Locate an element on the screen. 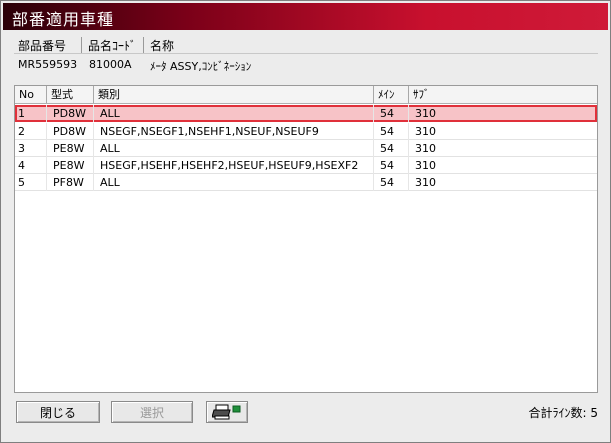 The height and width of the screenshot is (443, 611). close-button: 閉じる is located at coordinates (58, 412).